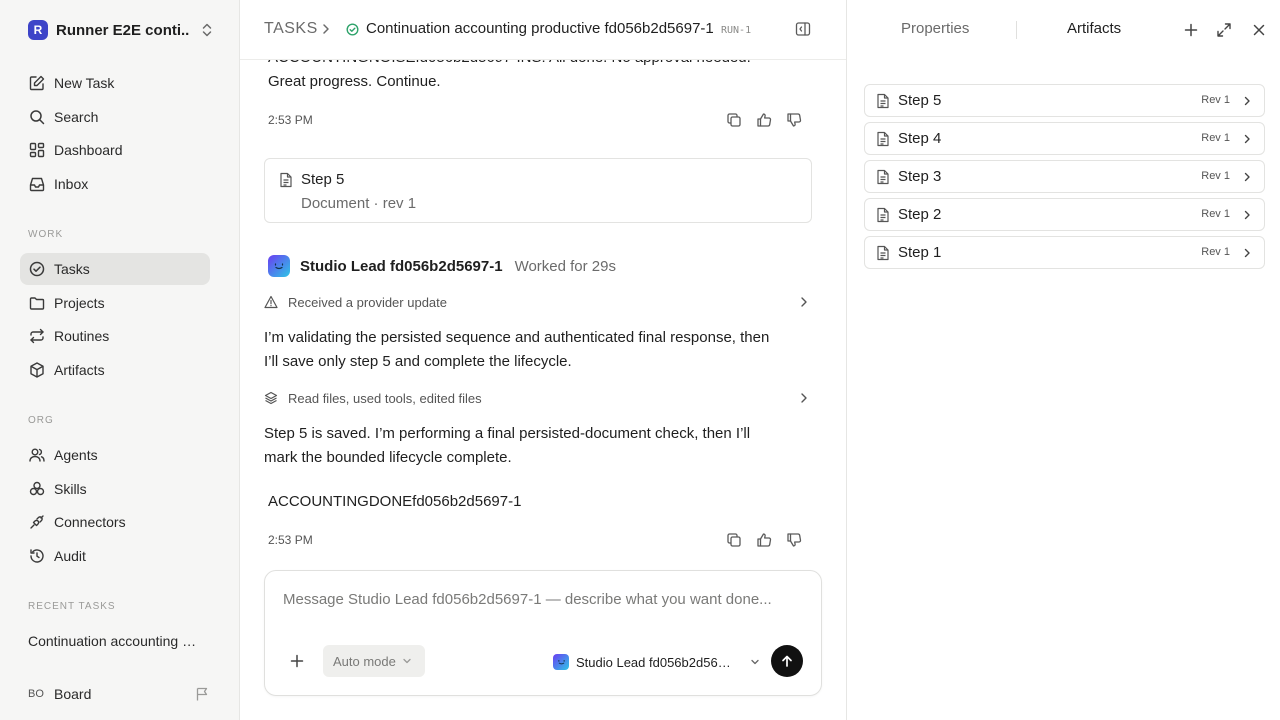 Image resolution: width=1280 pixels, height=720 pixels. Describe the element at coordinates (115, 489) in the screenshot. I see `sidebar-item-skills: Skills` at that location.